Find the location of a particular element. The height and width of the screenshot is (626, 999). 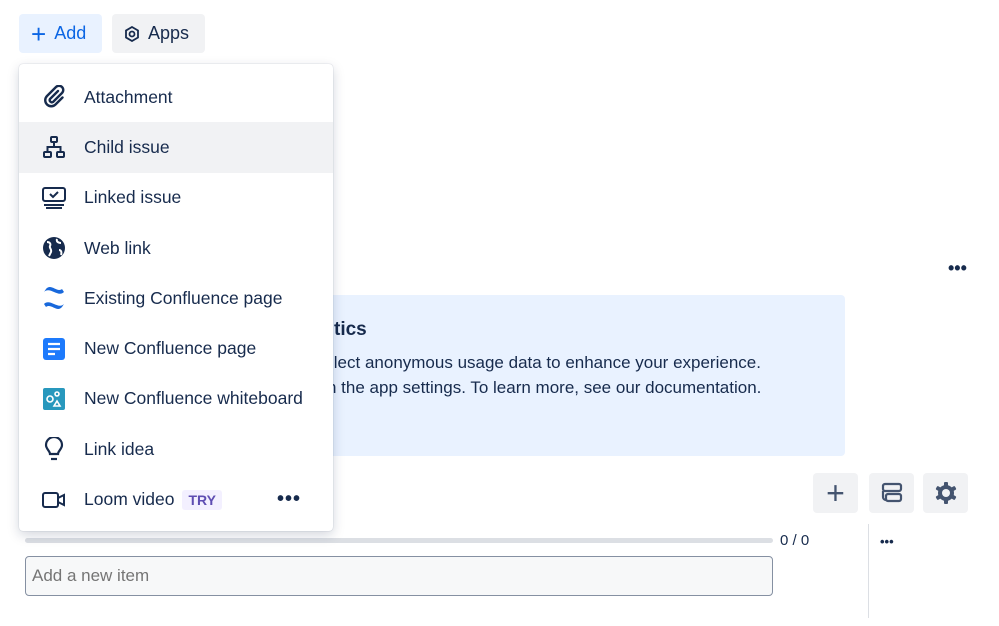

menu-item-label: Child issue is located at coordinates (127, 146).